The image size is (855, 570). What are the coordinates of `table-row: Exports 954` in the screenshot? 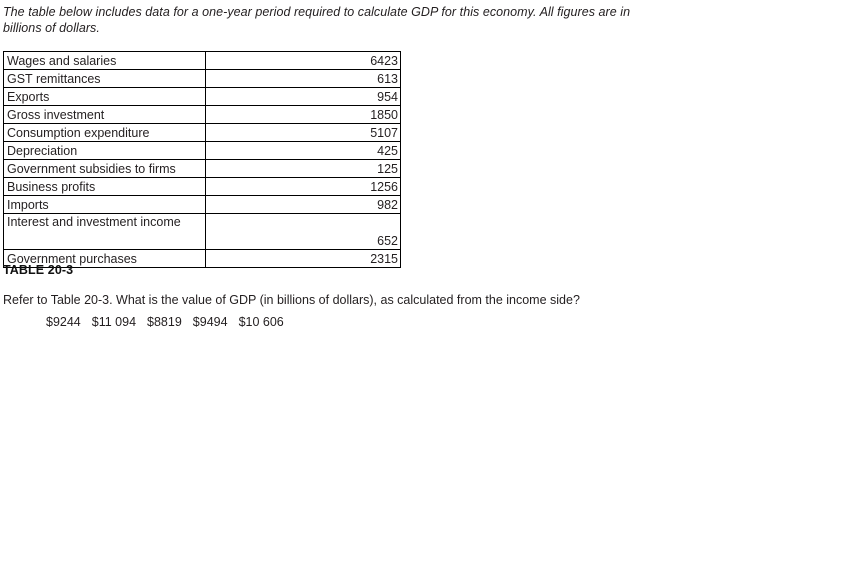 It's located at (202, 96).